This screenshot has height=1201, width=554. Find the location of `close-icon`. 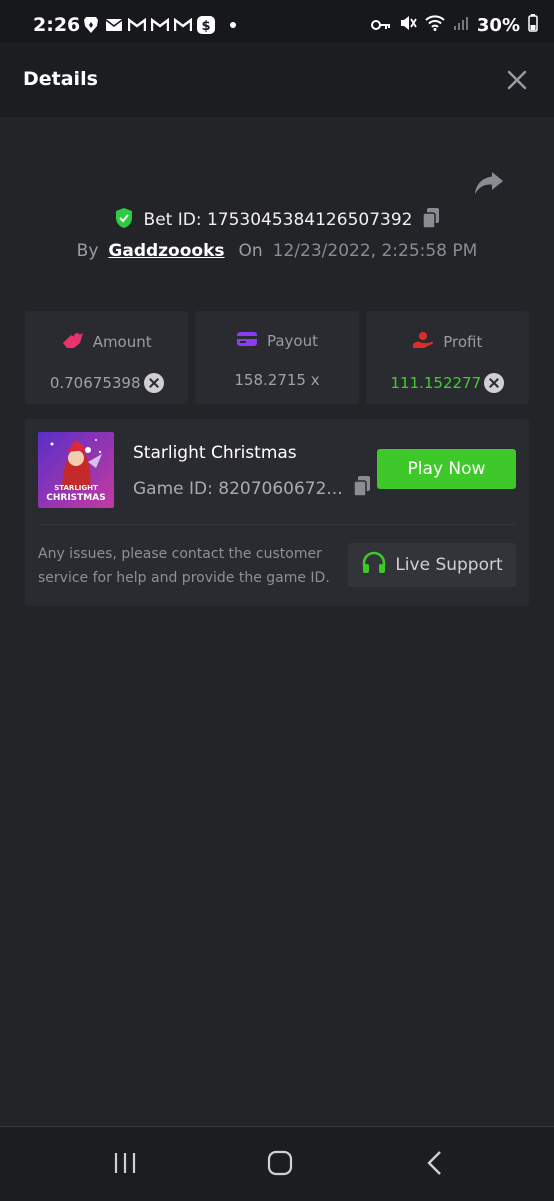

close-icon is located at coordinates (517, 80).